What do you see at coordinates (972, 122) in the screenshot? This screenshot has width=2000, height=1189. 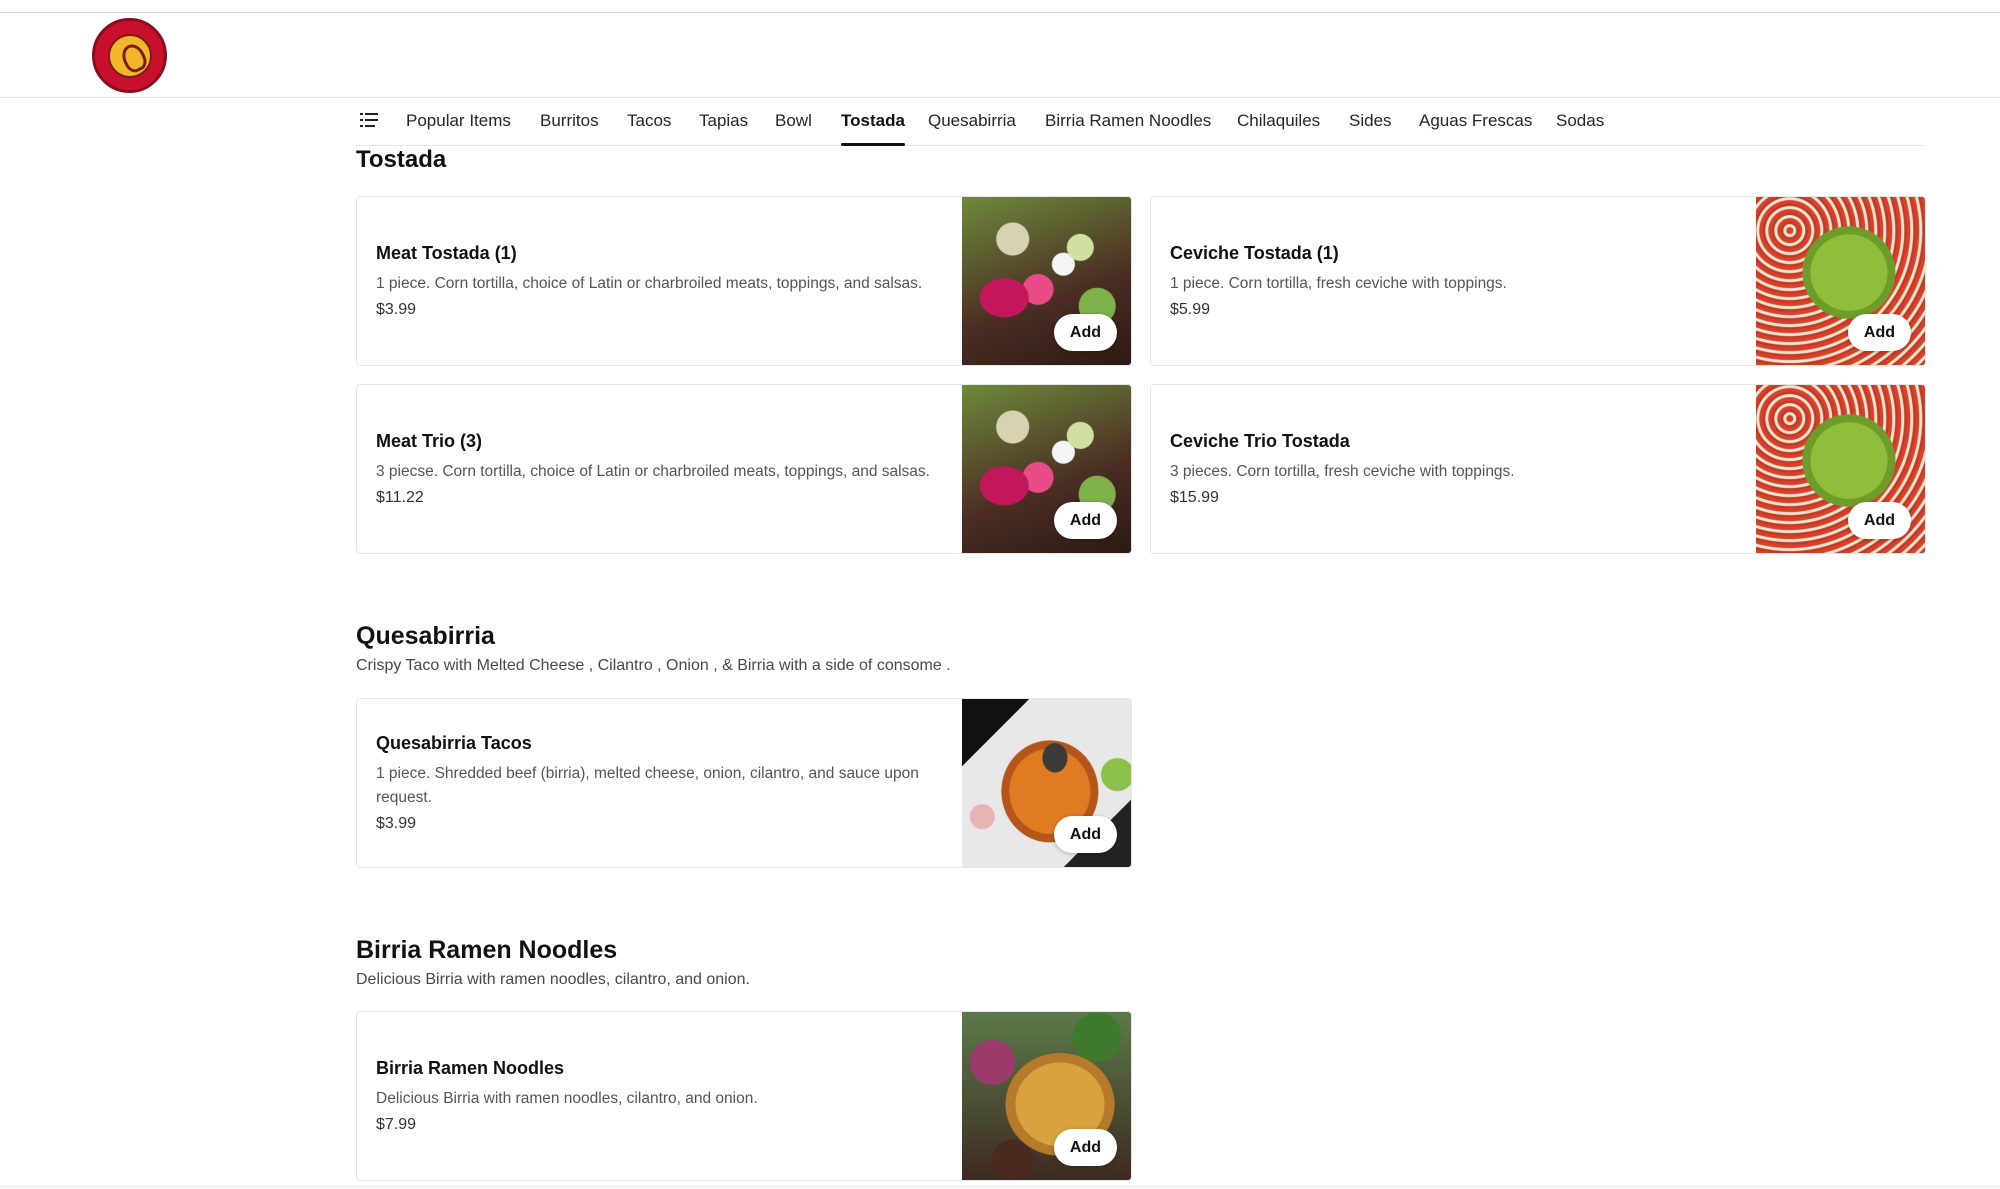 I see `tab-quesabirria: Quesabirria` at bounding box center [972, 122].